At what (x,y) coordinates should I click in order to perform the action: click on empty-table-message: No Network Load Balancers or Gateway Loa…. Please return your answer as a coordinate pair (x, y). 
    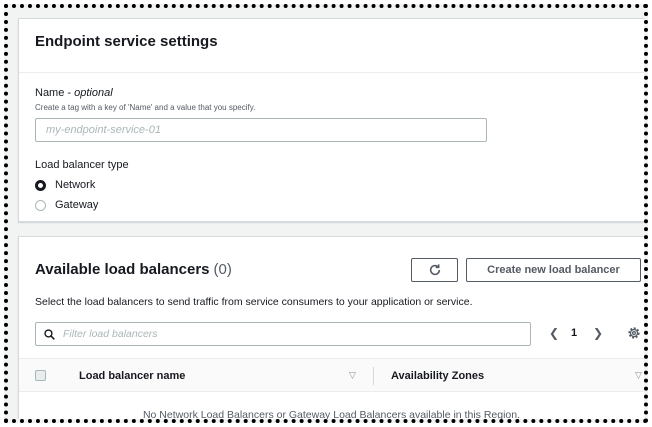
    Looking at the image, I should click on (331, 415).